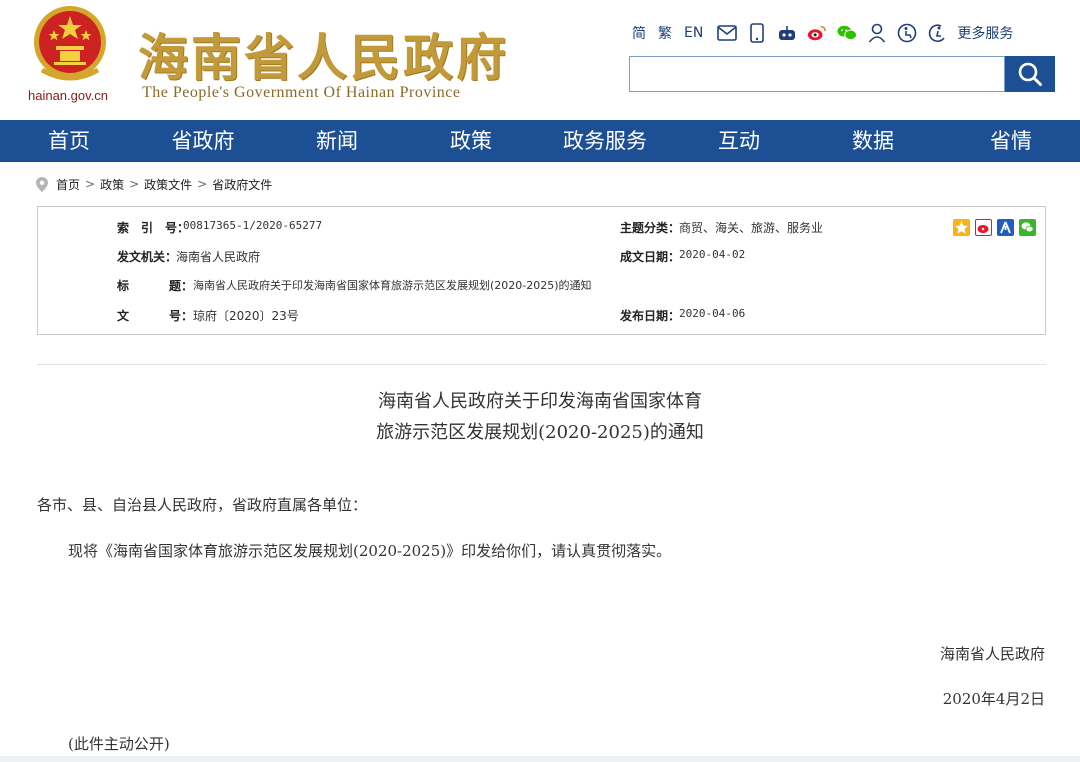 The width and height of the screenshot is (1080, 762). Describe the element at coordinates (650, 228) in the screenshot. I see `category-label: 主题分类：` at that location.